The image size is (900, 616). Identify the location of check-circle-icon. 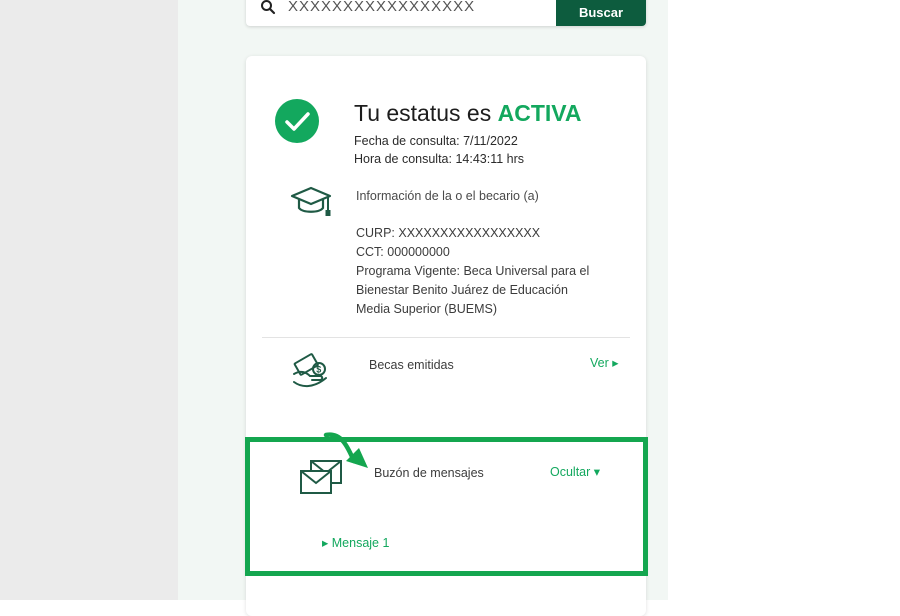
(297, 121).